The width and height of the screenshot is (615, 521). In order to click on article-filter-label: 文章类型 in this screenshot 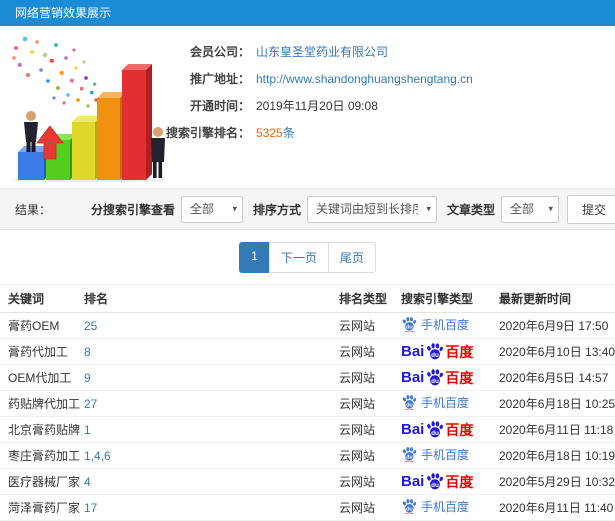, I will do `click(470, 209)`.